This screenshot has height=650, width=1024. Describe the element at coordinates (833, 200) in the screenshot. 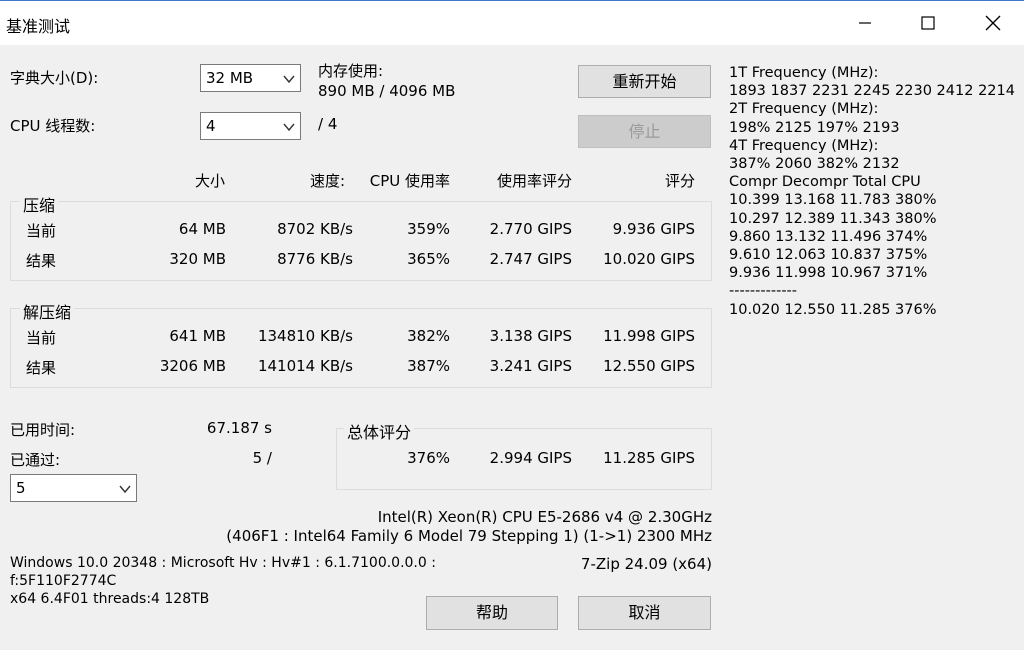

I see `panel-line: 10.399 13.168 11.783 380%` at that location.